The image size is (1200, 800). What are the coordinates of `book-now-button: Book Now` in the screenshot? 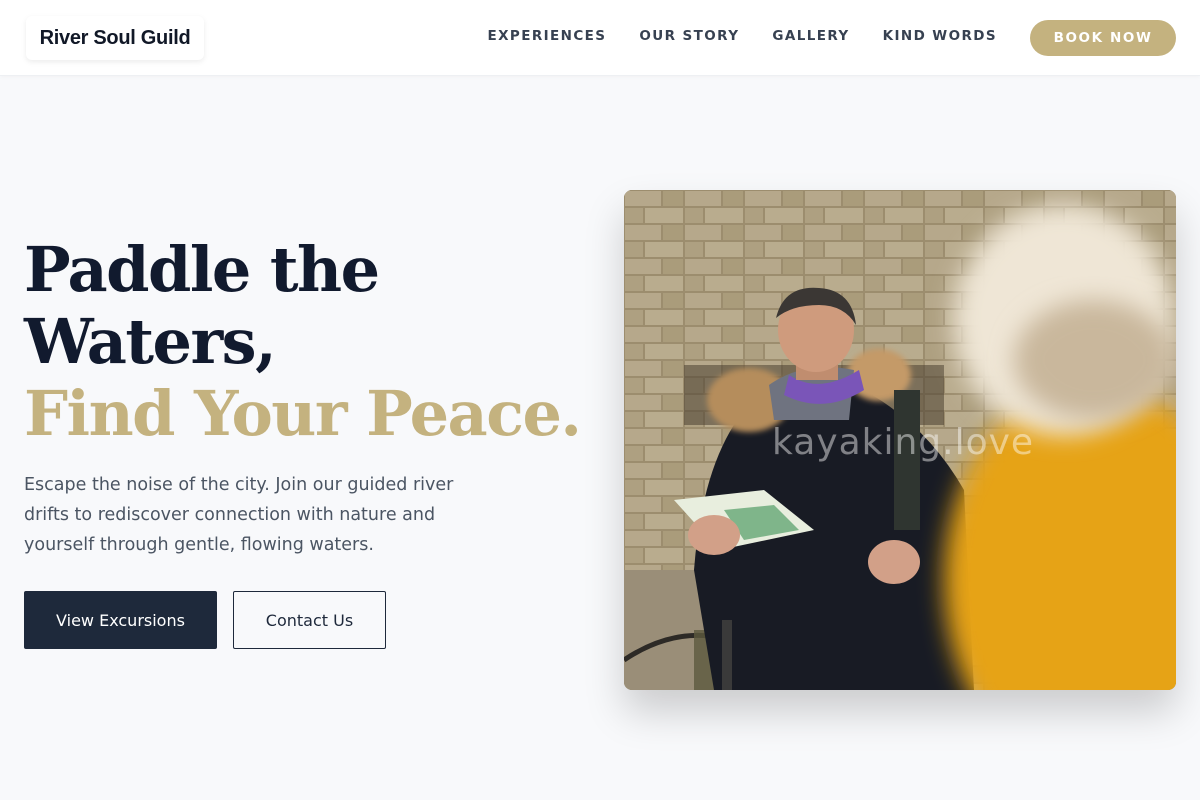 It's located at (1103, 38).